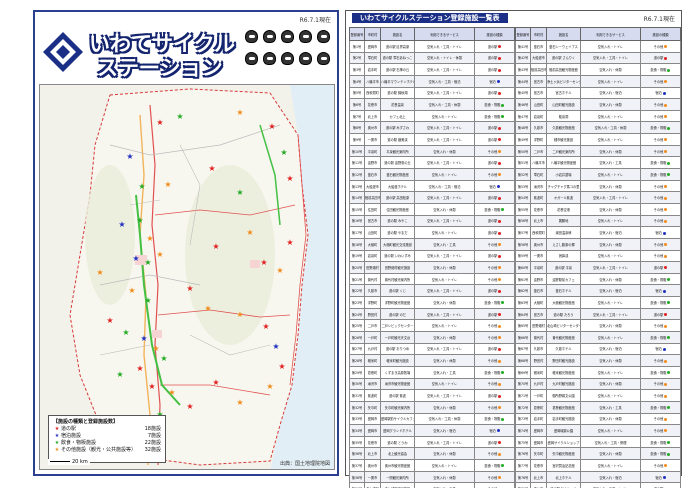  Describe the element at coordinates (523, 186) in the screenshot. I see `table-cell: 第53号` at that location.